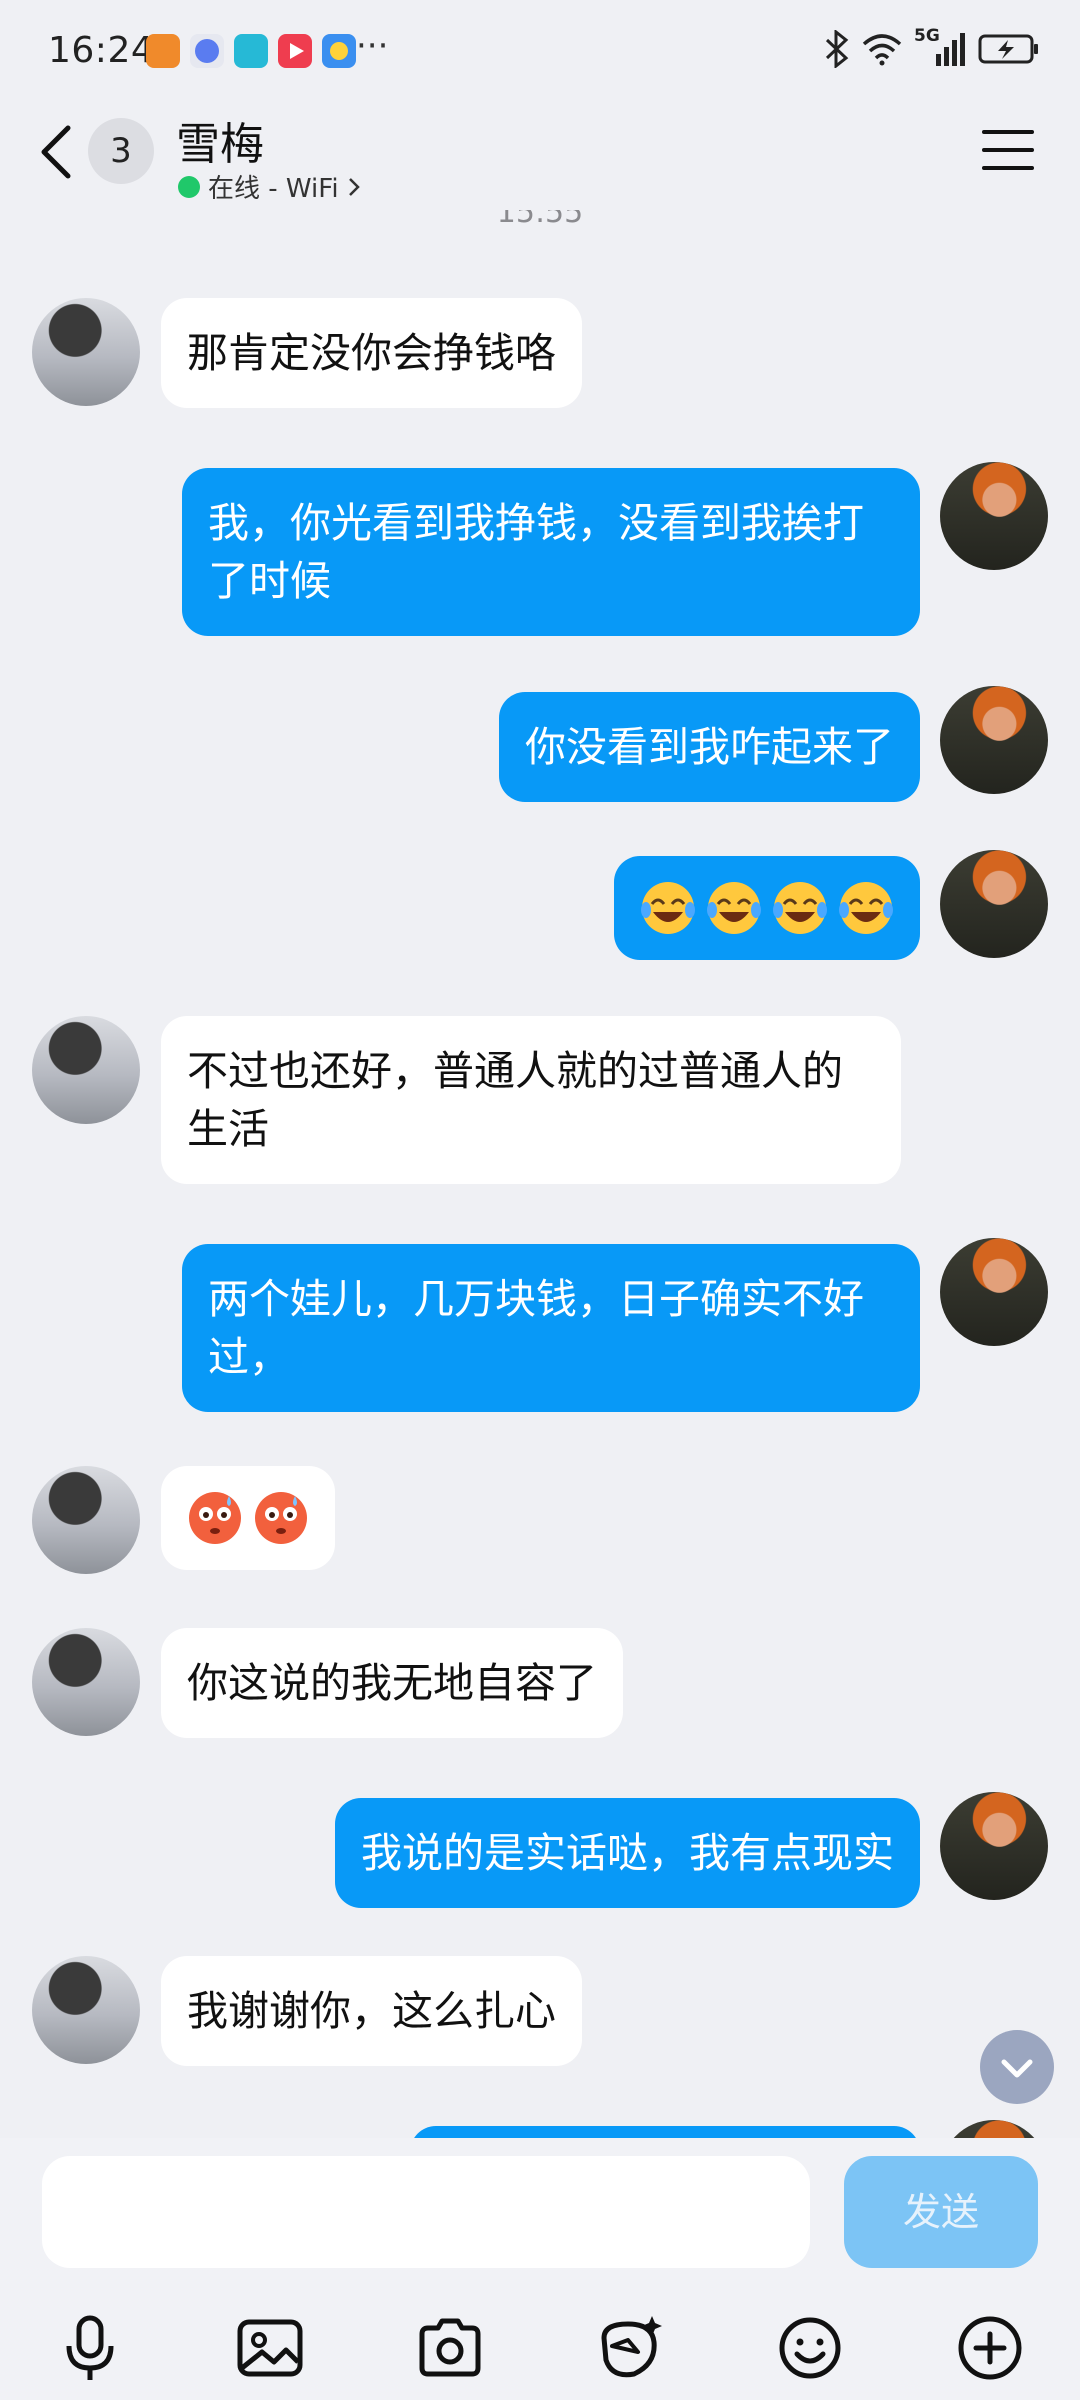 The height and width of the screenshot is (2400, 1080). What do you see at coordinates (531, 1100) in the screenshot?
I see `message-bubble: 不过也还好，普通人就的过普通人的生活` at bounding box center [531, 1100].